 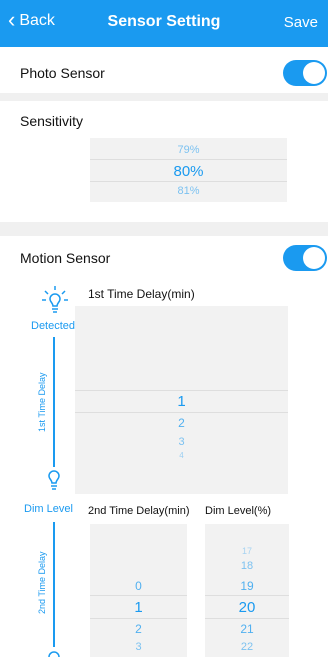 I want to click on photo-sensor-toggle, so click(x=305, y=73).